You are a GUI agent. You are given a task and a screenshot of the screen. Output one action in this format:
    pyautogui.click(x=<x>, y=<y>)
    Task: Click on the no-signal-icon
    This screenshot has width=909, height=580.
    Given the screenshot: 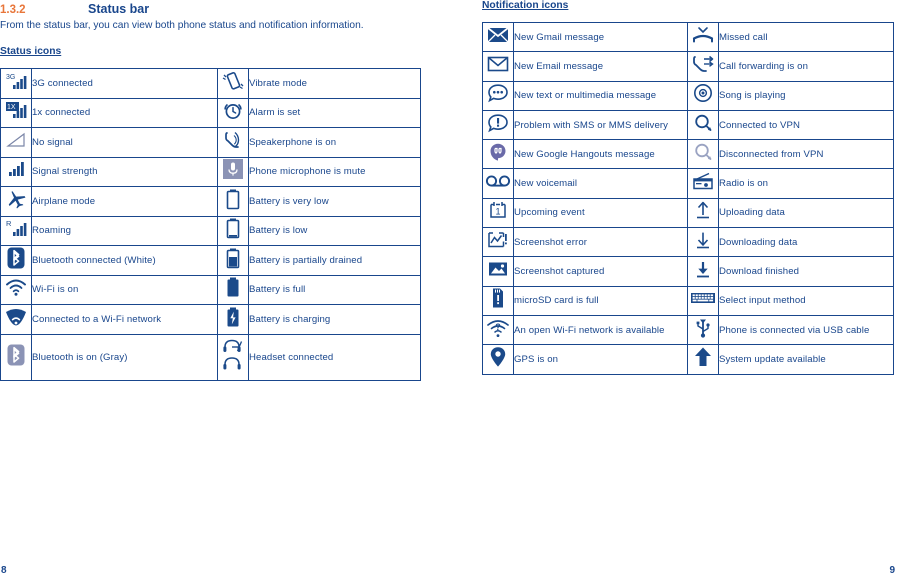 What is the action you would take?
    pyautogui.click(x=16, y=142)
    